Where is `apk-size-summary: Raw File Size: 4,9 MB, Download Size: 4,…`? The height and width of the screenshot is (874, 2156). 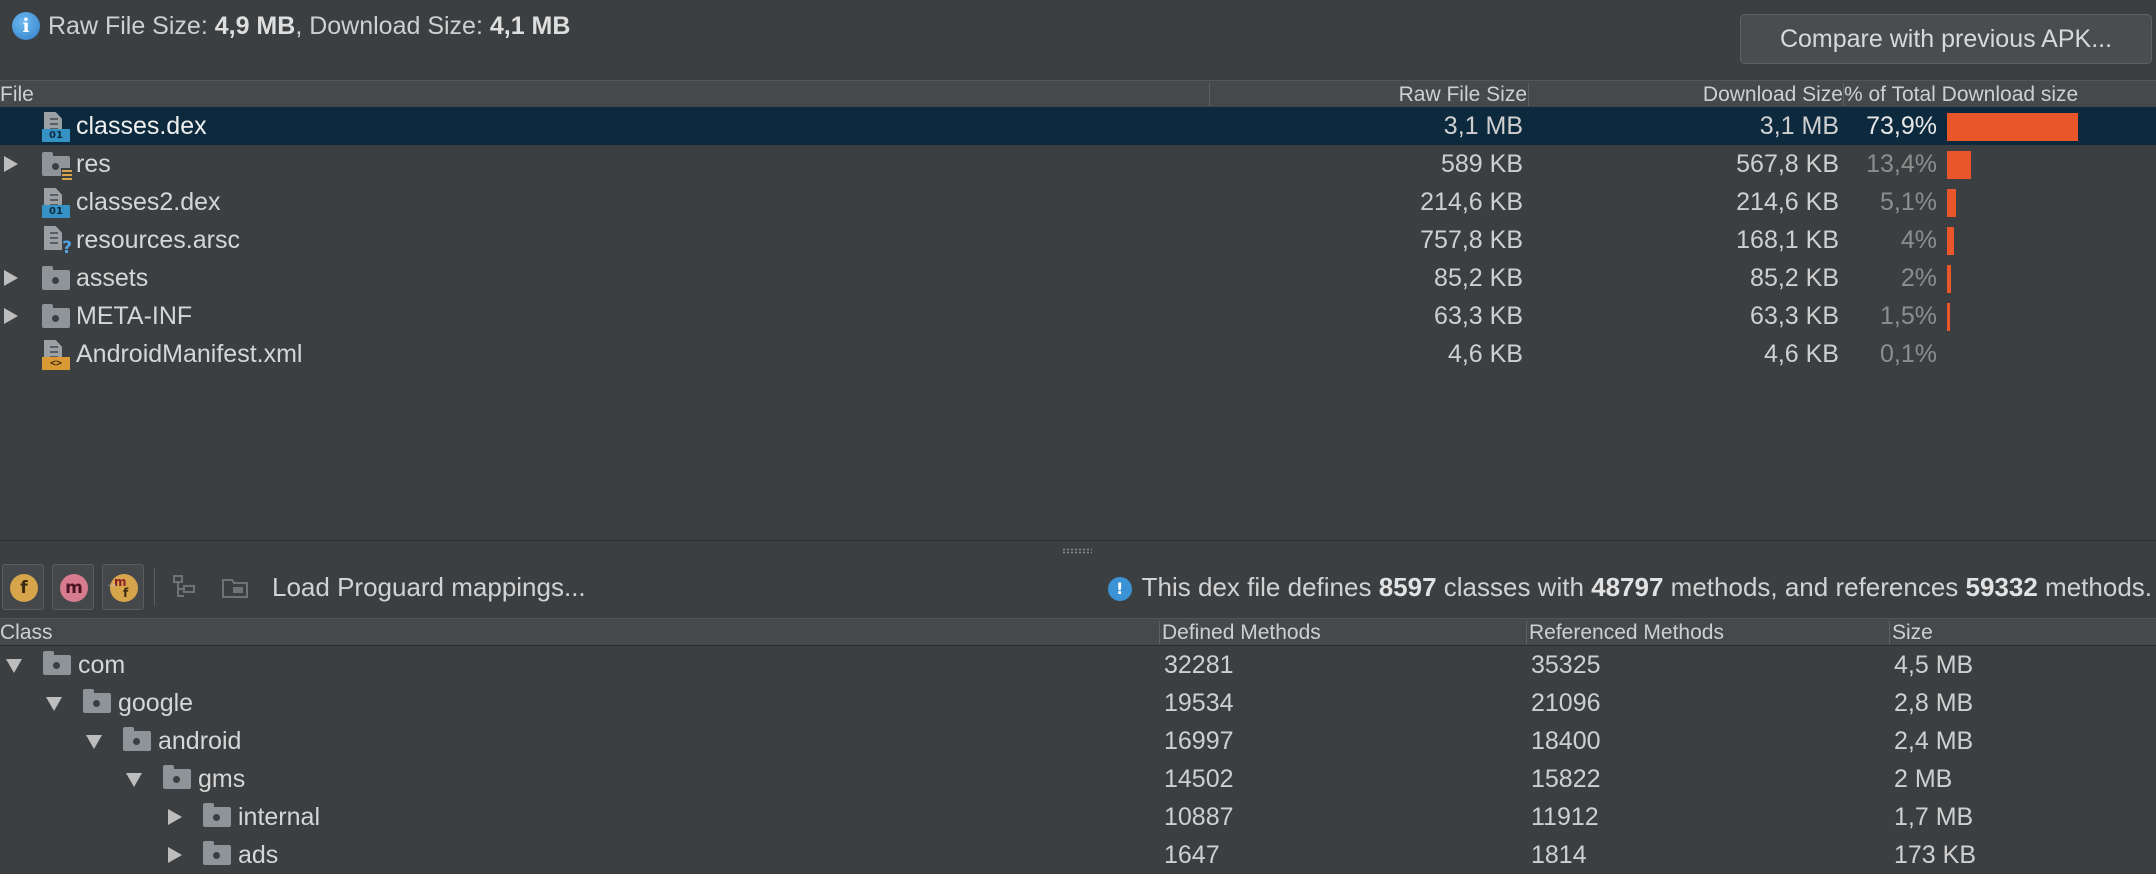
apk-size-summary: Raw File Size: 4,9 MB, Download Size: 4,… is located at coordinates (309, 26).